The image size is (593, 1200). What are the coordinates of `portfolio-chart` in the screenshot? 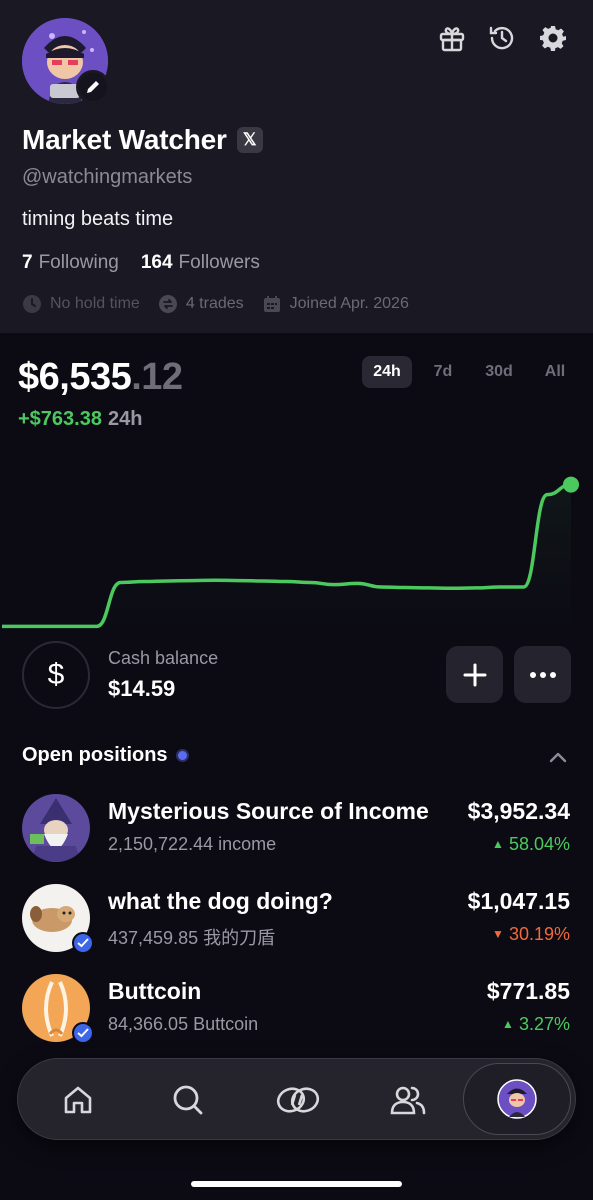 It's located at (290, 553).